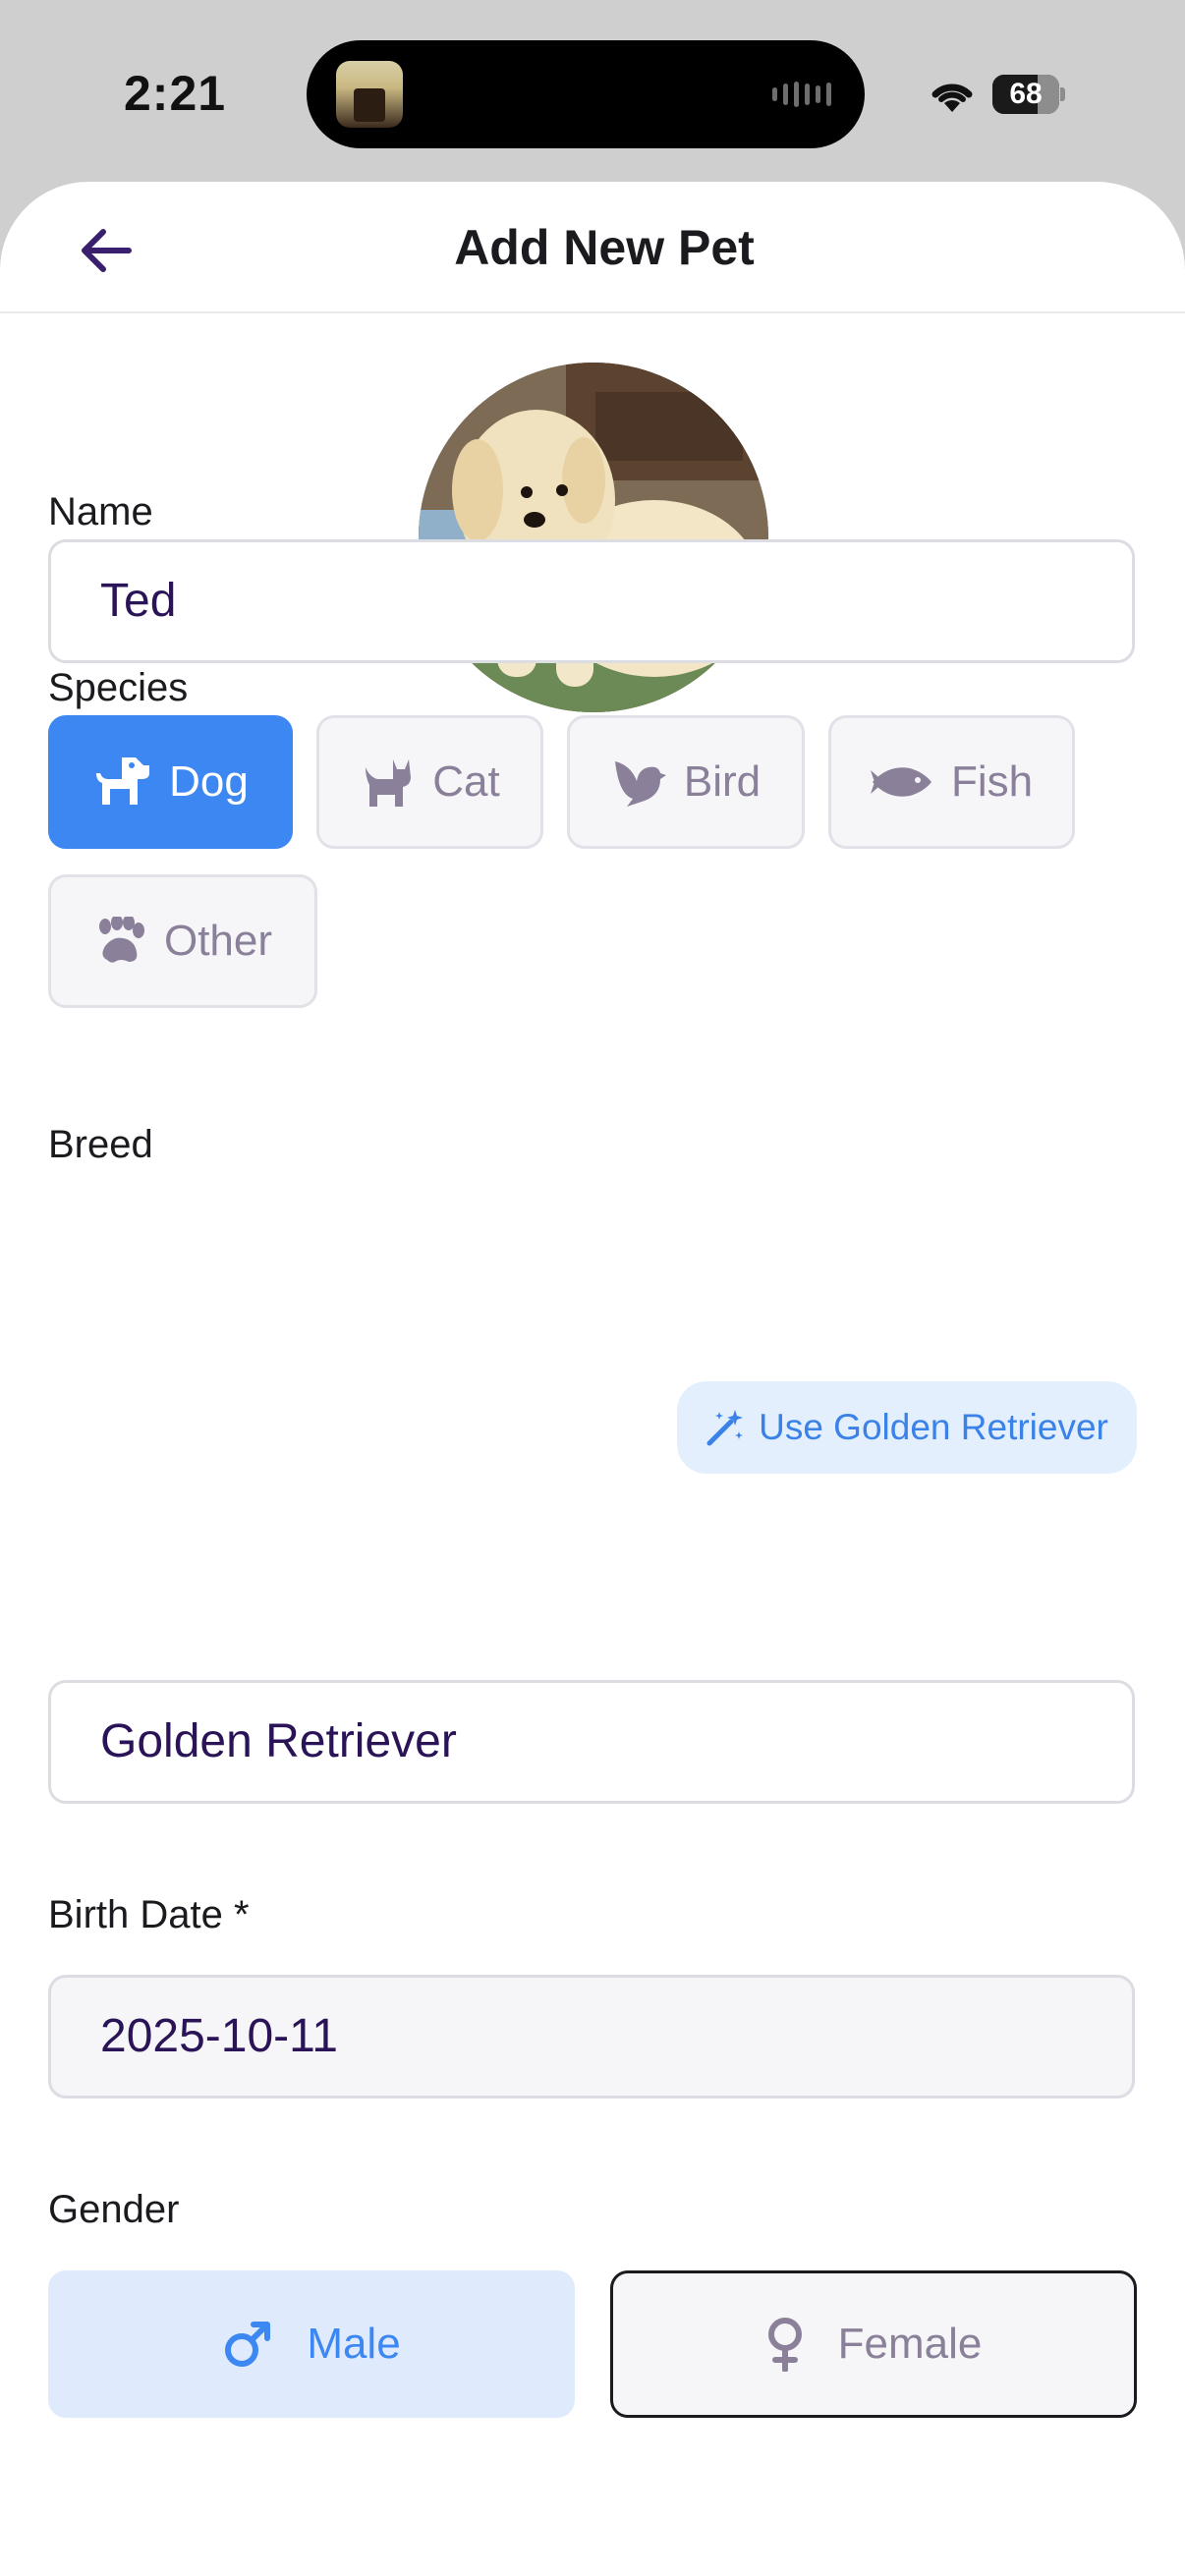  I want to click on battery-percent: 68, so click(1026, 94).